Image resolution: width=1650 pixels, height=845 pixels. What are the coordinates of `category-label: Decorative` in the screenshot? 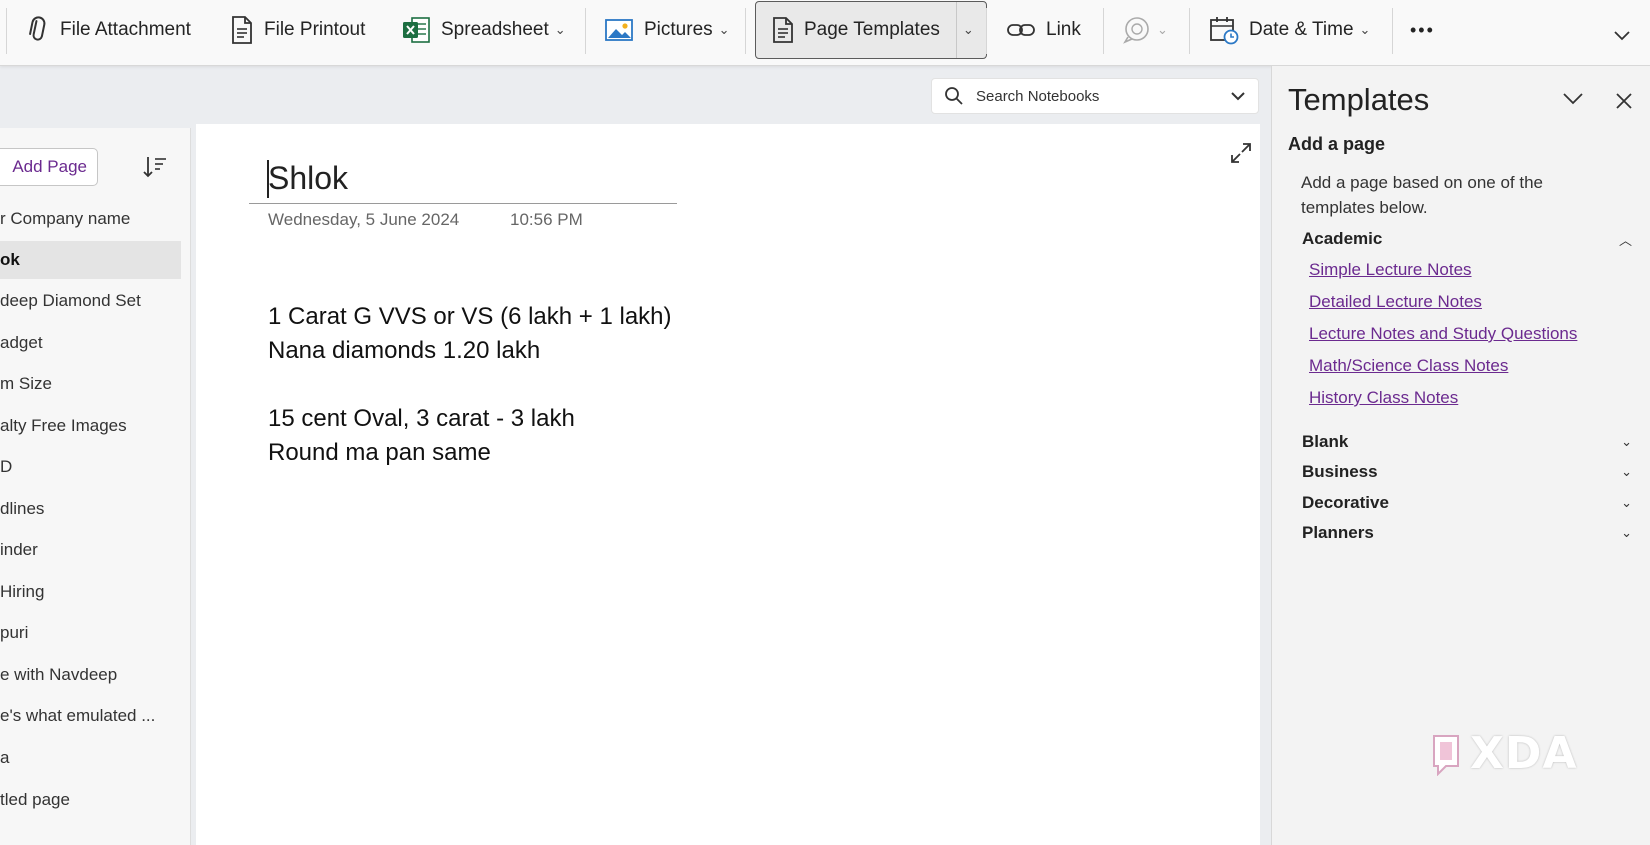 It's located at (1345, 502).